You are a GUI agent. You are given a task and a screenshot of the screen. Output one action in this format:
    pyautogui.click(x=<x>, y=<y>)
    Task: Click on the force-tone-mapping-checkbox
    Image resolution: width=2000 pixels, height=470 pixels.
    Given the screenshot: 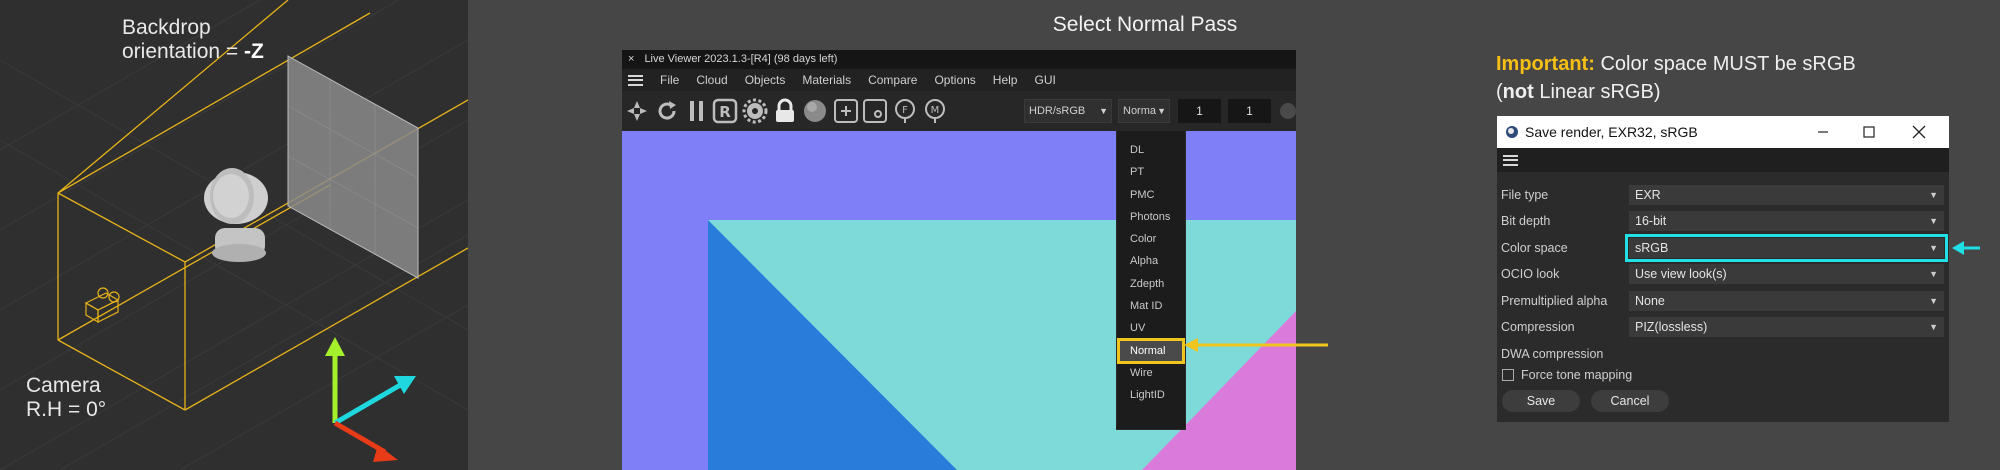 What is the action you would take?
    pyautogui.click(x=1508, y=375)
    